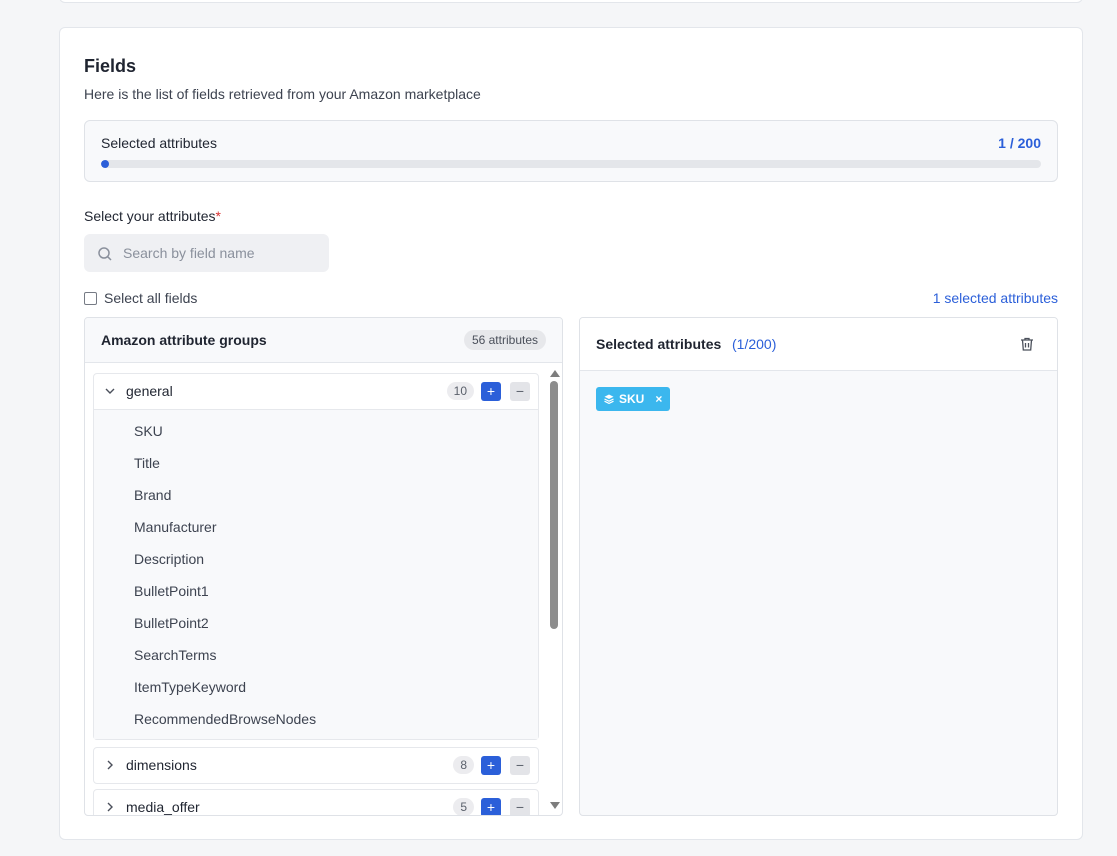  I want to click on group-header-dimensions: dimensions 8 + −, so click(316, 765).